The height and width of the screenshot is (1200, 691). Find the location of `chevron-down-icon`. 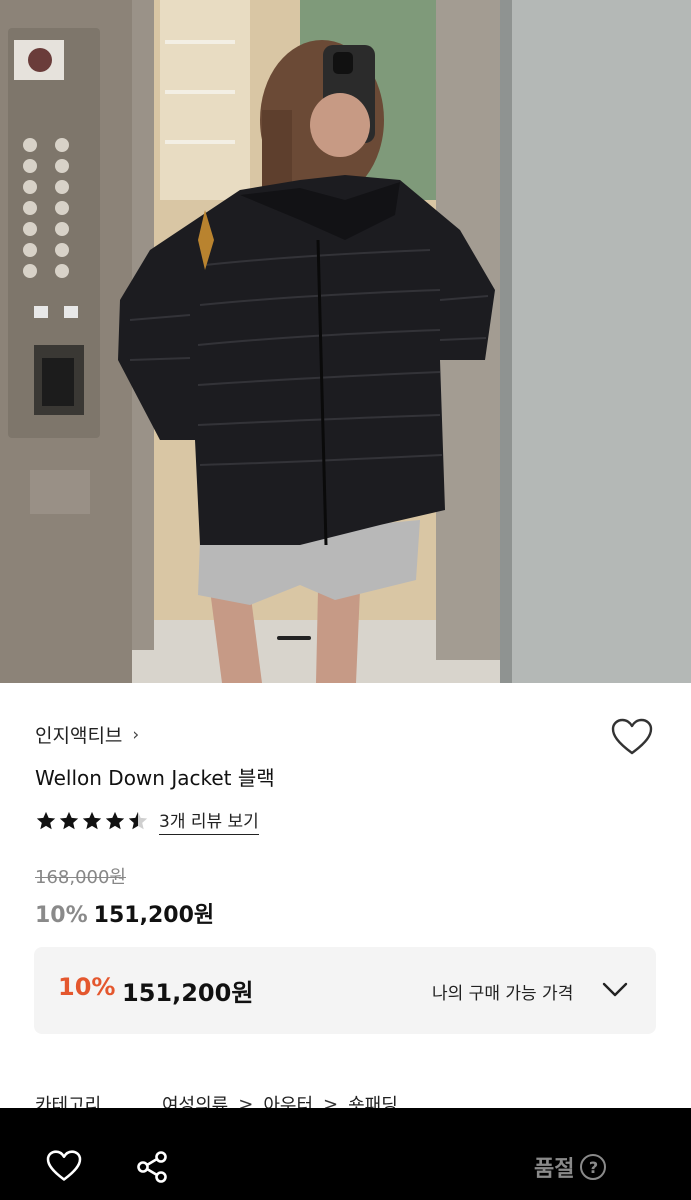

chevron-down-icon is located at coordinates (615, 989).